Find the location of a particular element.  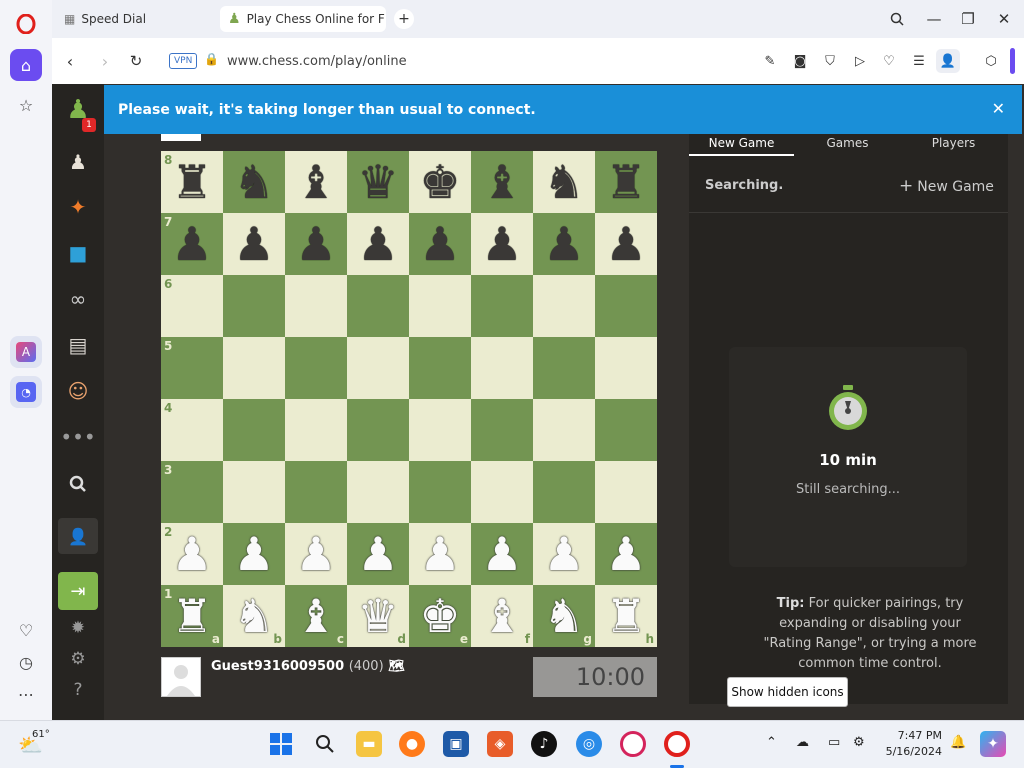

square-c7: ♟ is located at coordinates (316, 244).